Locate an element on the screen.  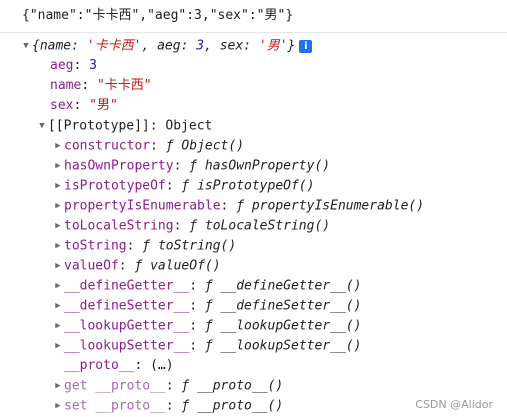
method-key: propertyIsEnumerable is located at coordinates (142, 206).